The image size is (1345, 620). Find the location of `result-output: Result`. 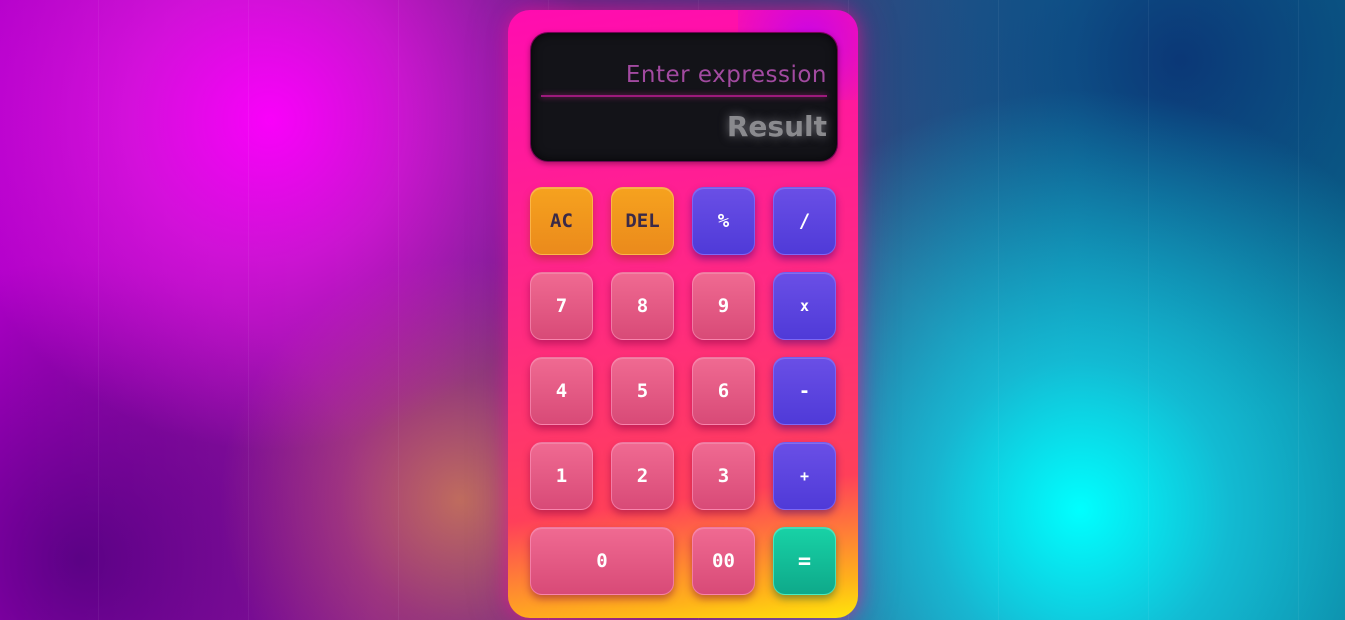

result-output: Result is located at coordinates (776, 126).